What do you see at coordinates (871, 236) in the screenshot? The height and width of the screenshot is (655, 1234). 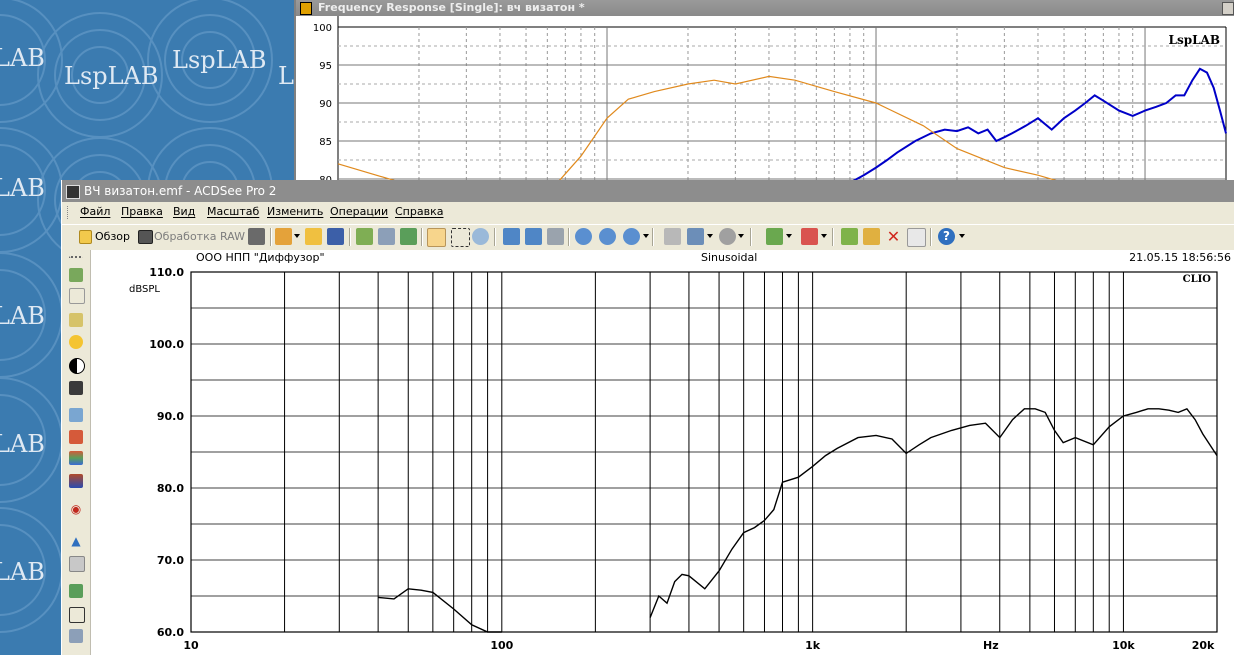 I see `copy-to-icon` at bounding box center [871, 236].